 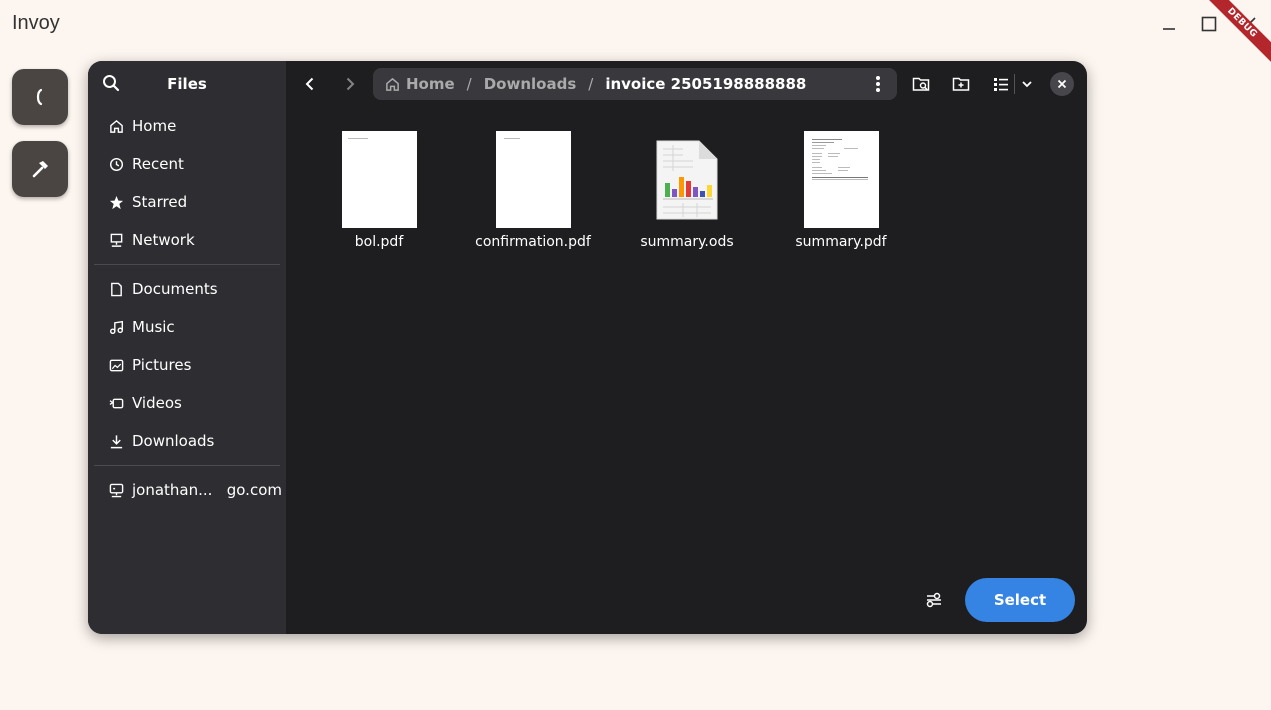 I want to click on sidebar-item-remote-server: jonathan... go.com, so click(x=187, y=490).